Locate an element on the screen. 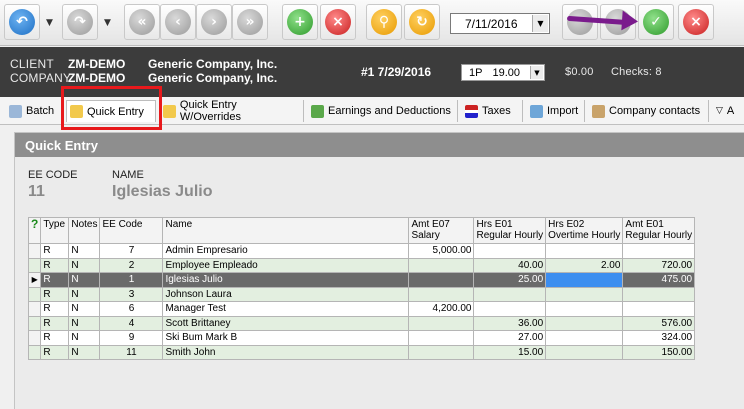  table-row: R N 3 Johnson Laura is located at coordinates (361, 294).